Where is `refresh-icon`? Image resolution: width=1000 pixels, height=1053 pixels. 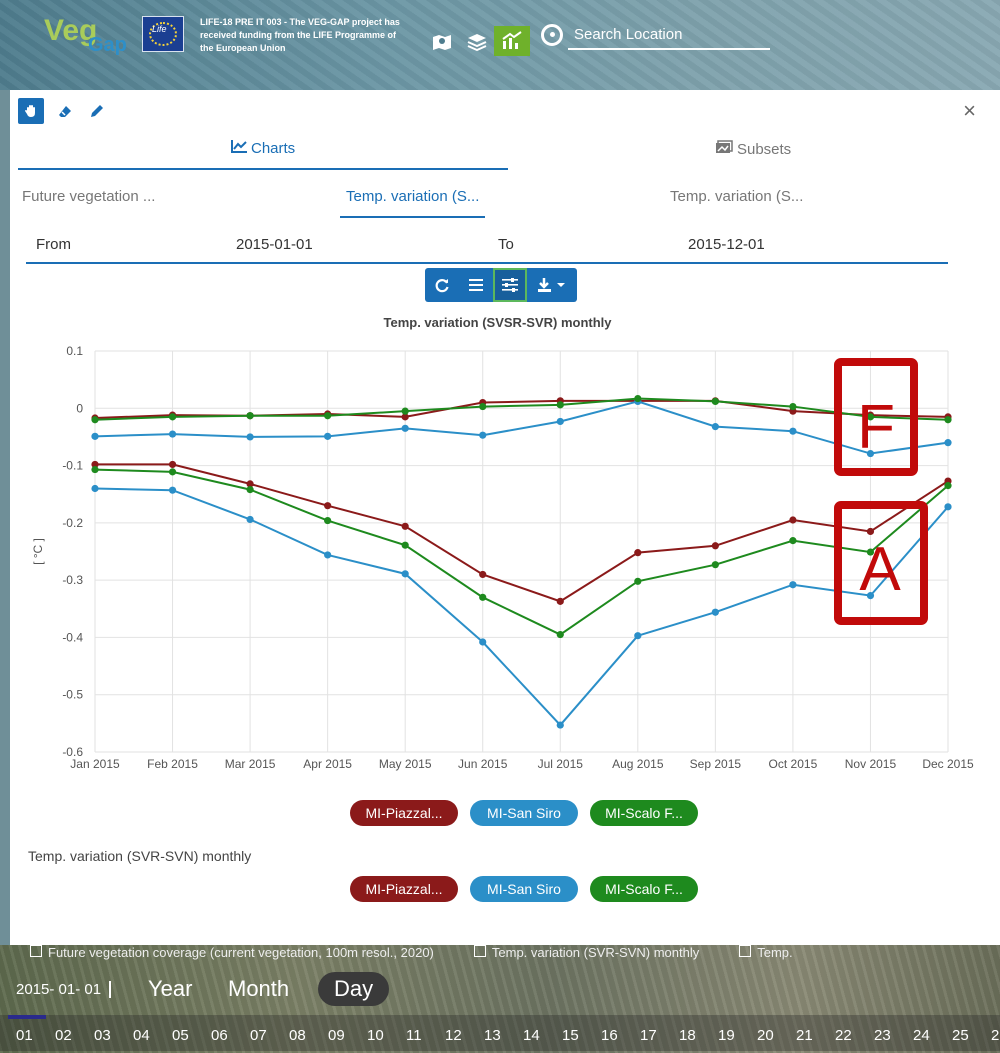 refresh-icon is located at coordinates (442, 285).